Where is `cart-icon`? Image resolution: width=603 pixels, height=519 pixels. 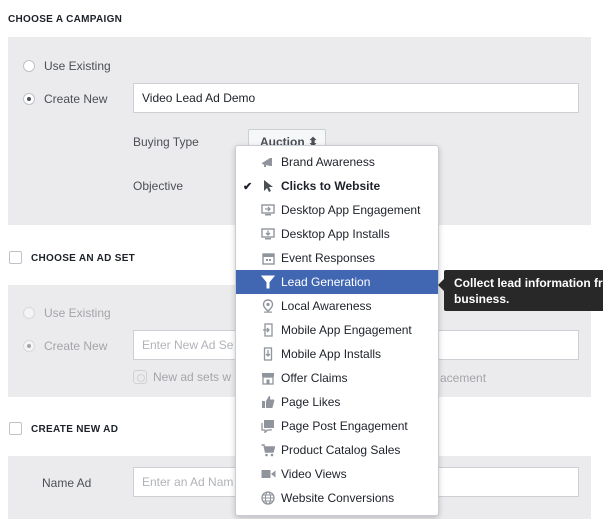 cart-icon is located at coordinates (268, 450).